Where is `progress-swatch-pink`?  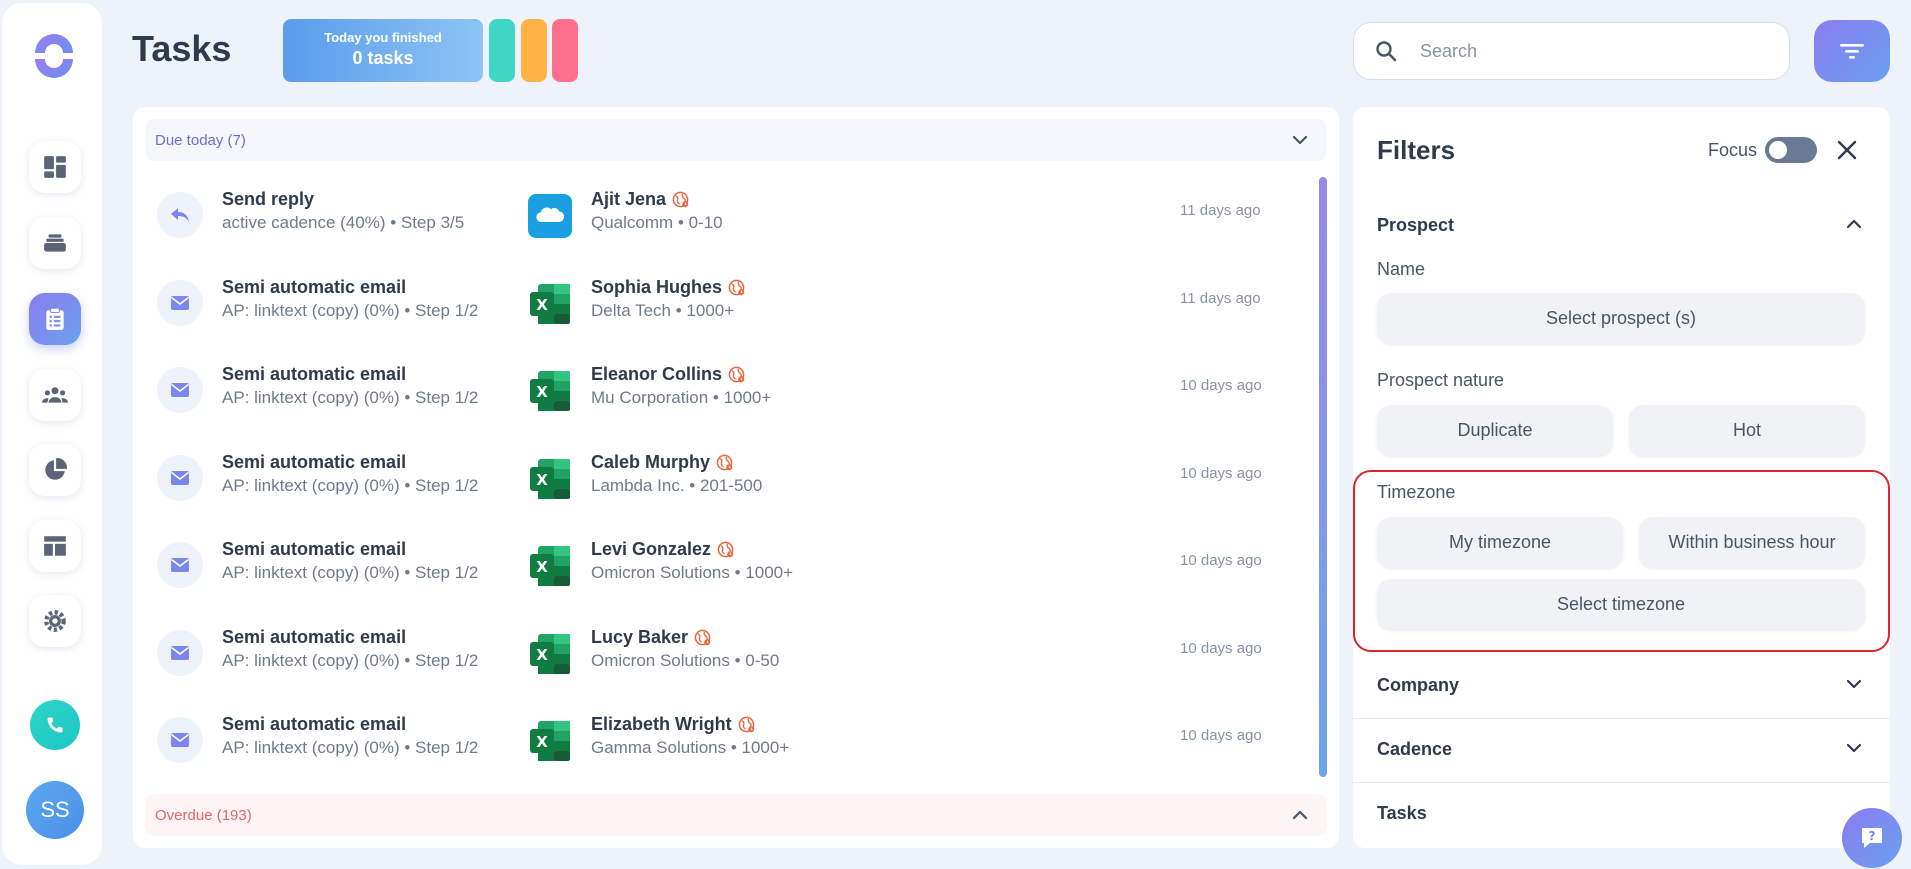 progress-swatch-pink is located at coordinates (565, 50).